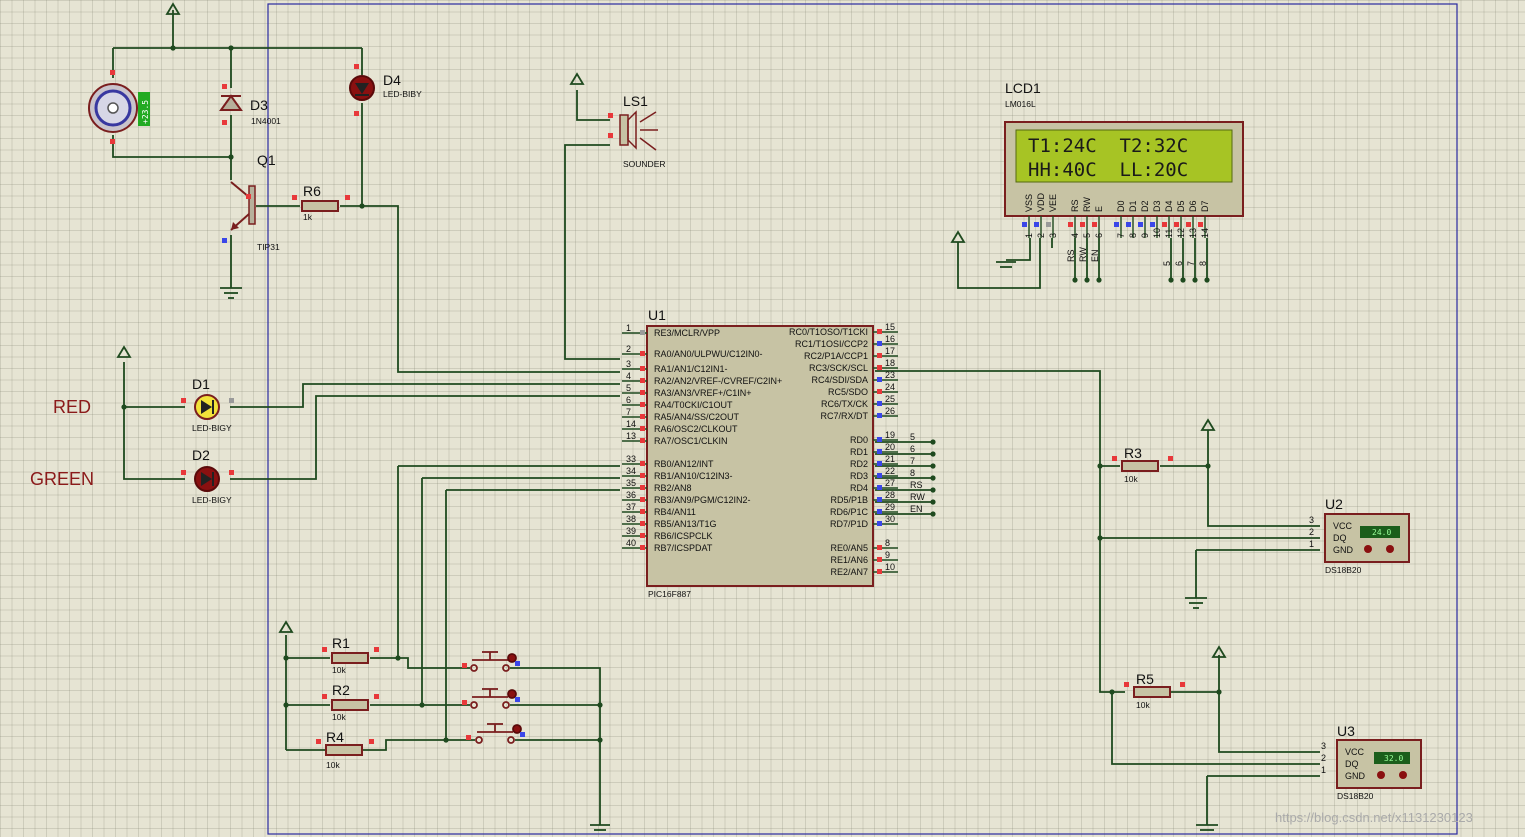 The image size is (1525, 837). I want to click on u3-pin-vcc: VCC, so click(1355, 752).